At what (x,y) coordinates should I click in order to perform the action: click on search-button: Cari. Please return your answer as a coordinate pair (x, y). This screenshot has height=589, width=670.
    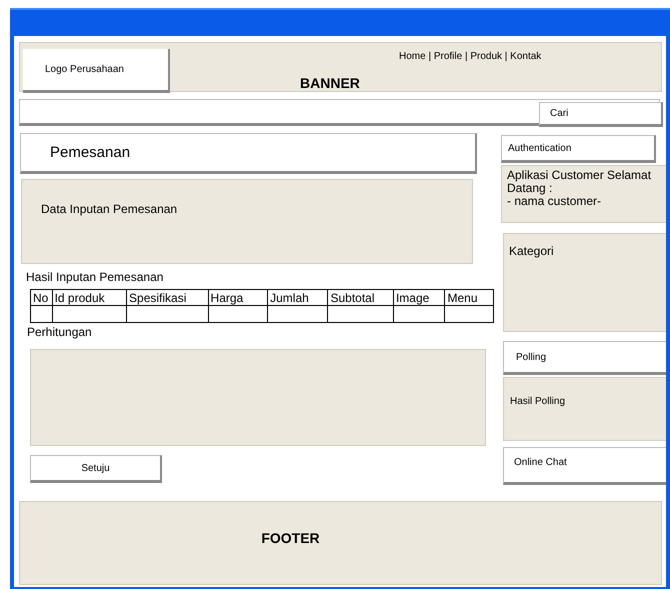
    Looking at the image, I should click on (601, 114).